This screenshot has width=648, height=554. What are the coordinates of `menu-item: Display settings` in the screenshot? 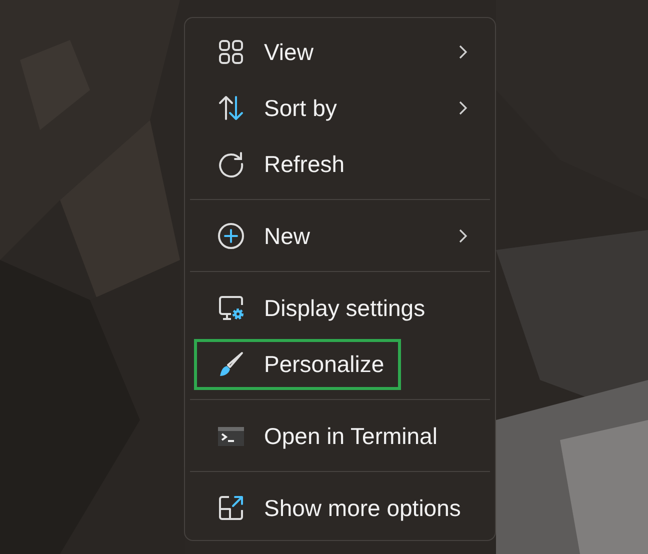 It's located at (318, 308).